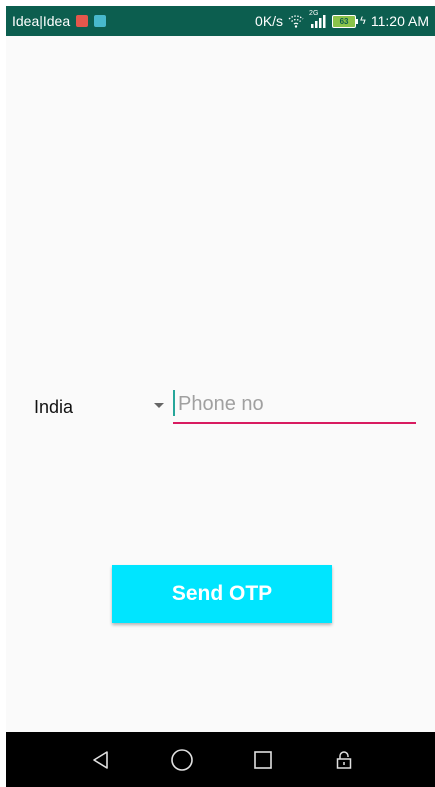  Describe the element at coordinates (220, 21) in the screenshot. I see `status-bar: Idea|Idea 0K/s 2G 63 ϟ 11:20 AM` at that location.